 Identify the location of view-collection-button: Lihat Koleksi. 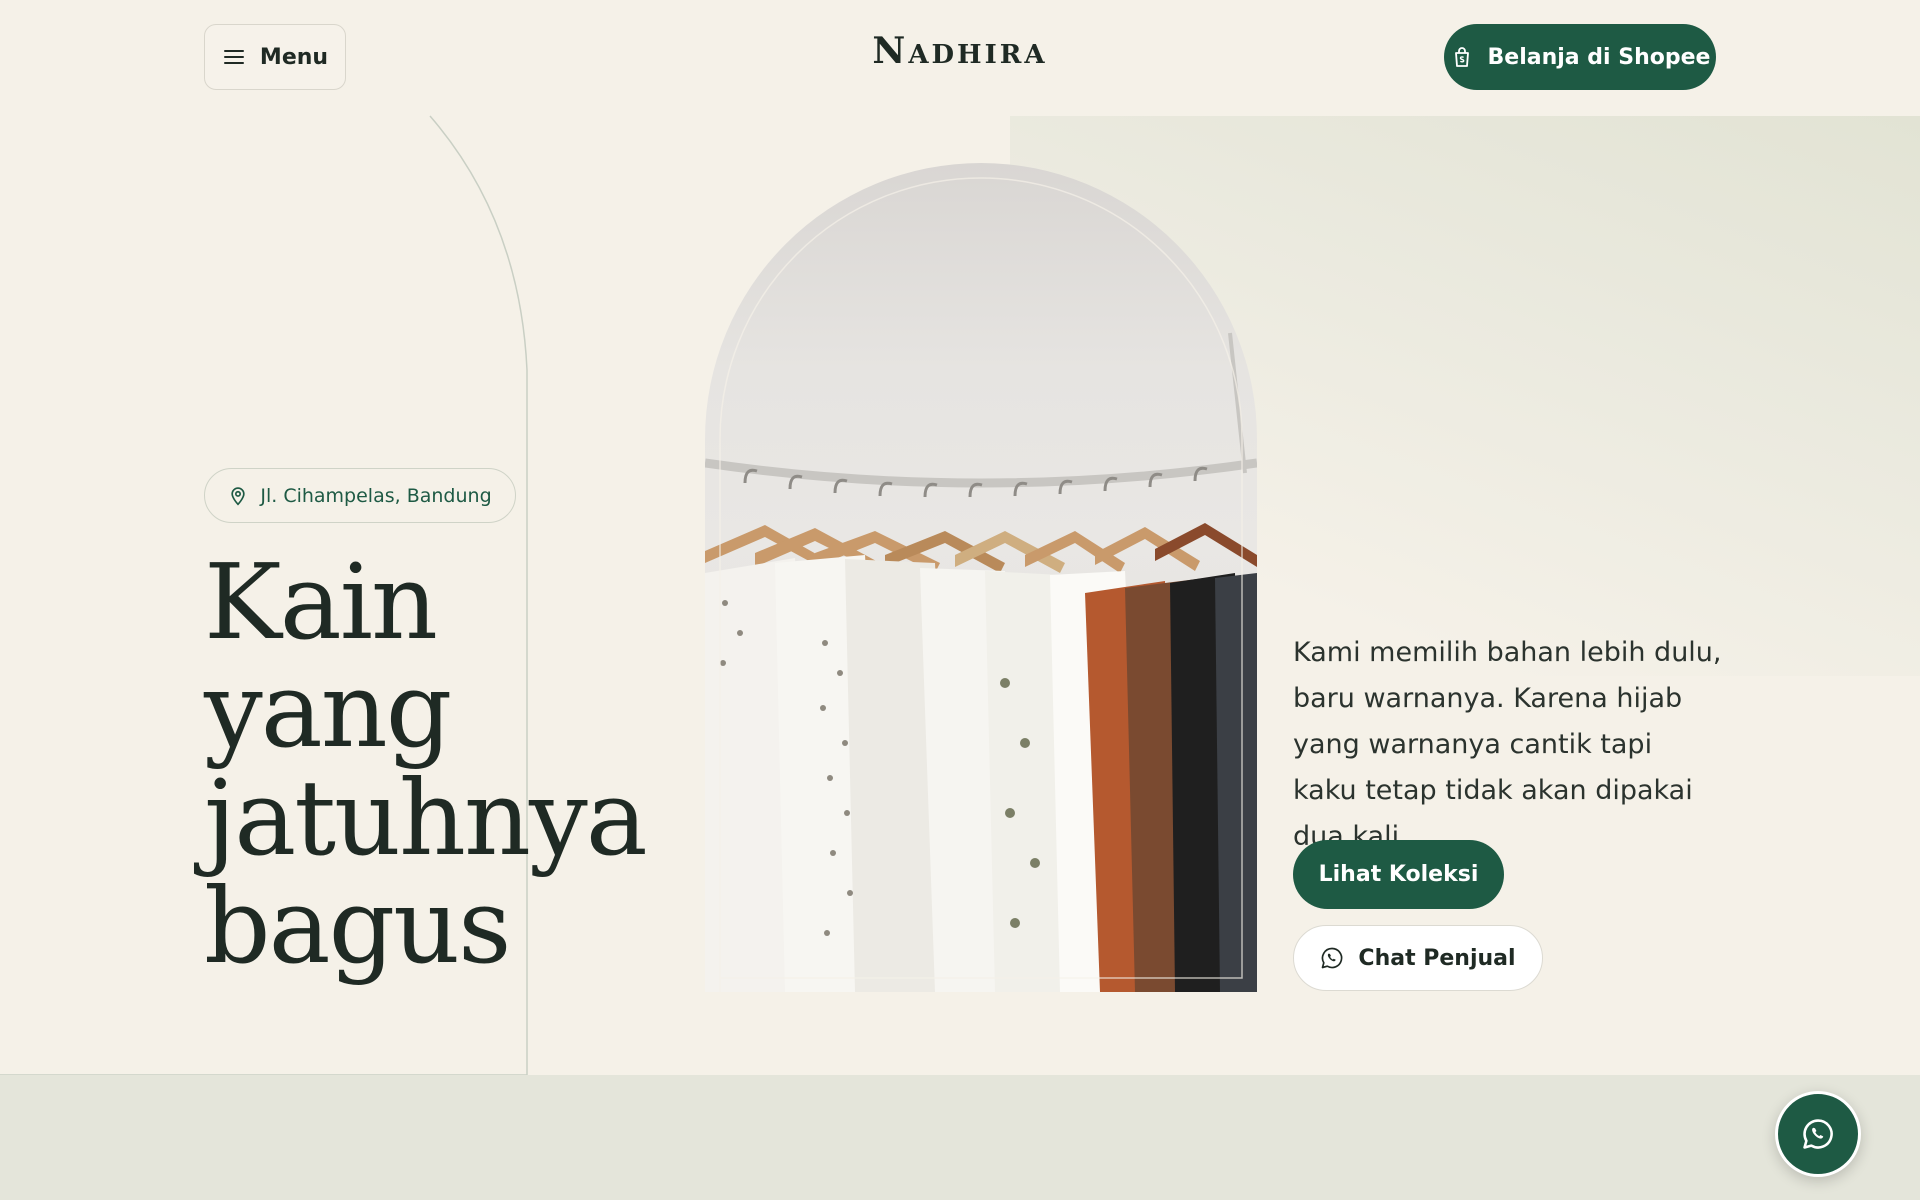
(1398, 874).